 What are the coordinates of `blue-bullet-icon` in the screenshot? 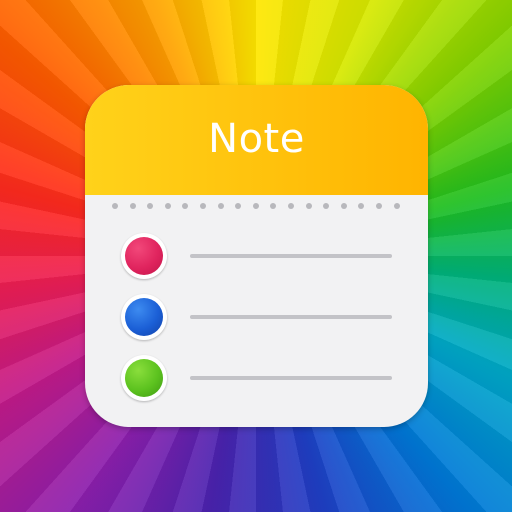 It's located at (144, 317).